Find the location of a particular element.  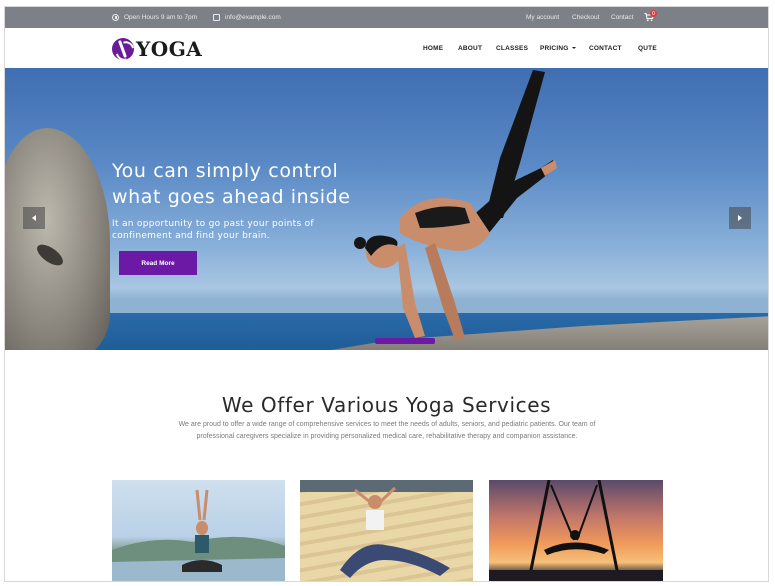

read-more-button: Read More is located at coordinates (158, 263).